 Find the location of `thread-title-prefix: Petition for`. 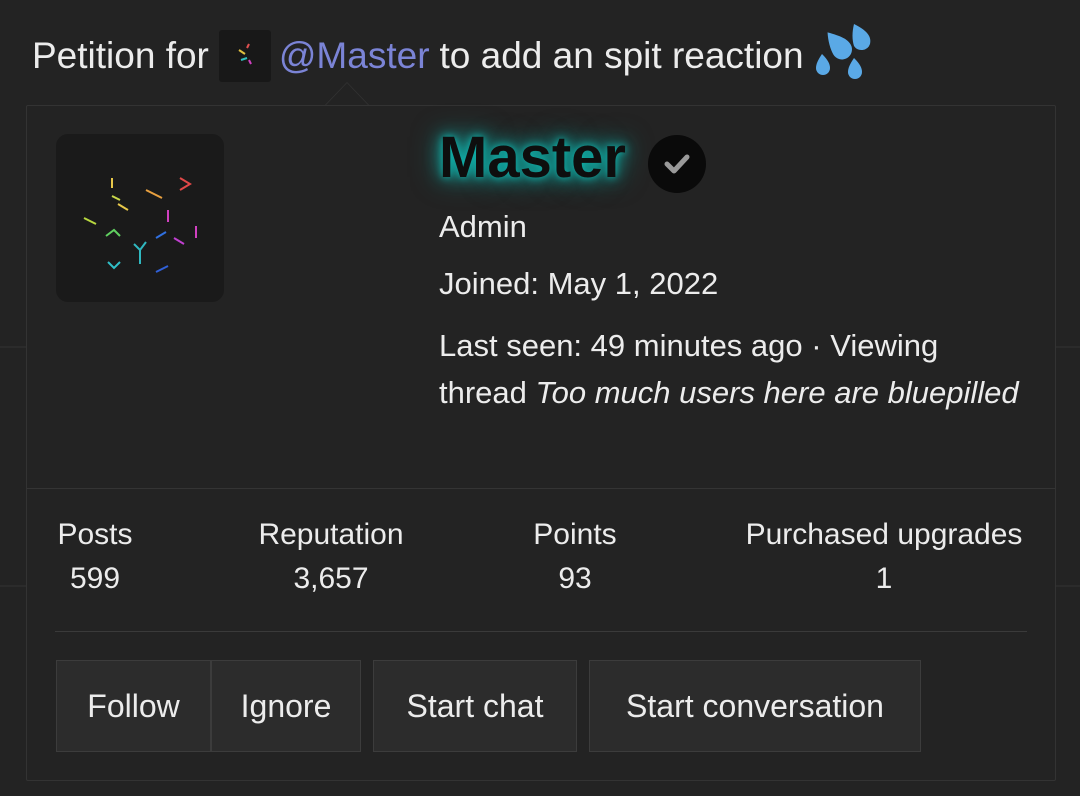

thread-title-prefix: Petition for is located at coordinates (120, 55).